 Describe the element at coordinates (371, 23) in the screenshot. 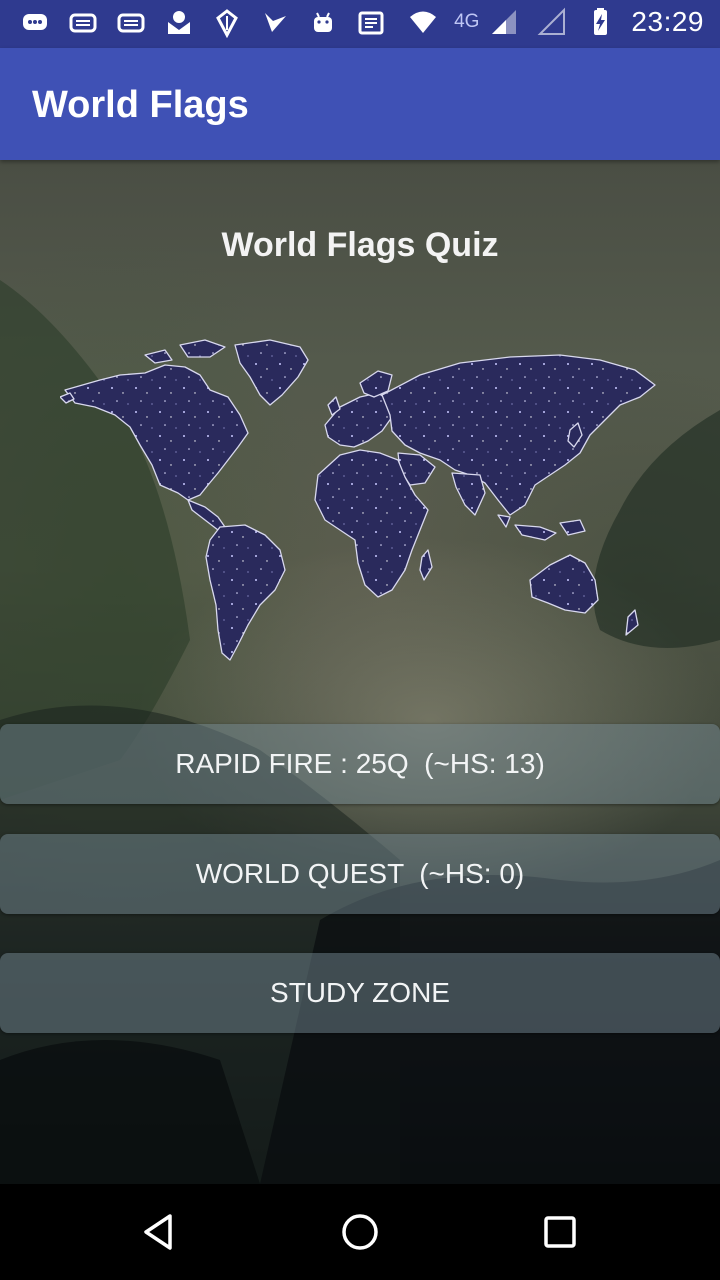

I see `news-icon` at that location.